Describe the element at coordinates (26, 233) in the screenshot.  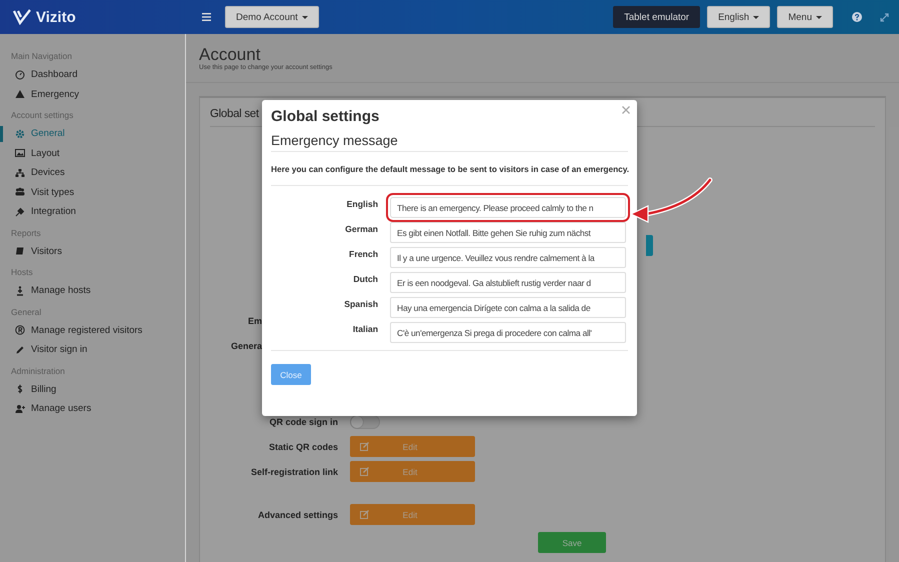
I see `section-heading: Reports` at that location.